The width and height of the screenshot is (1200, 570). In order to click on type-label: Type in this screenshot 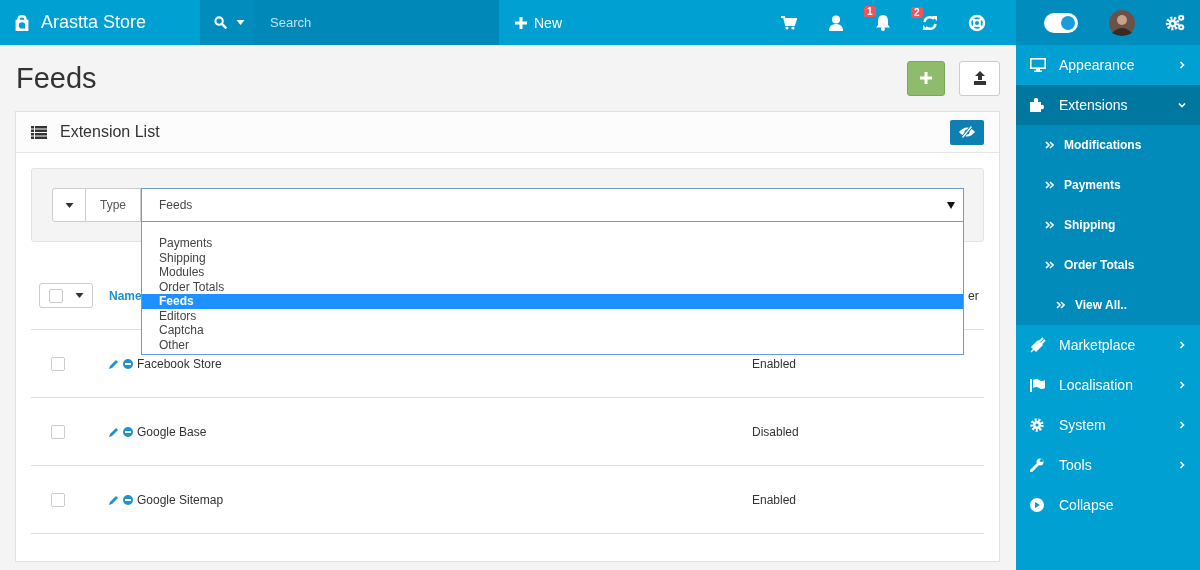, I will do `click(113, 205)`.